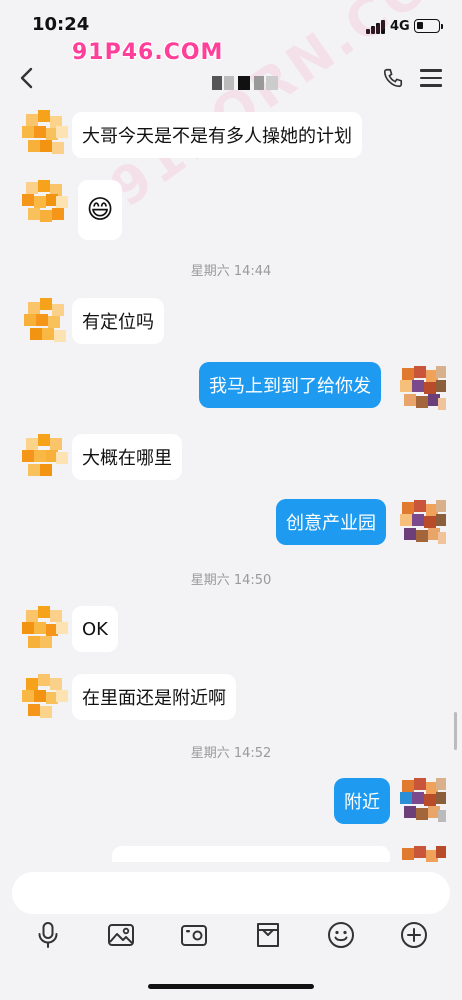 The height and width of the screenshot is (1000, 462). I want to click on battery-icon, so click(428, 26).